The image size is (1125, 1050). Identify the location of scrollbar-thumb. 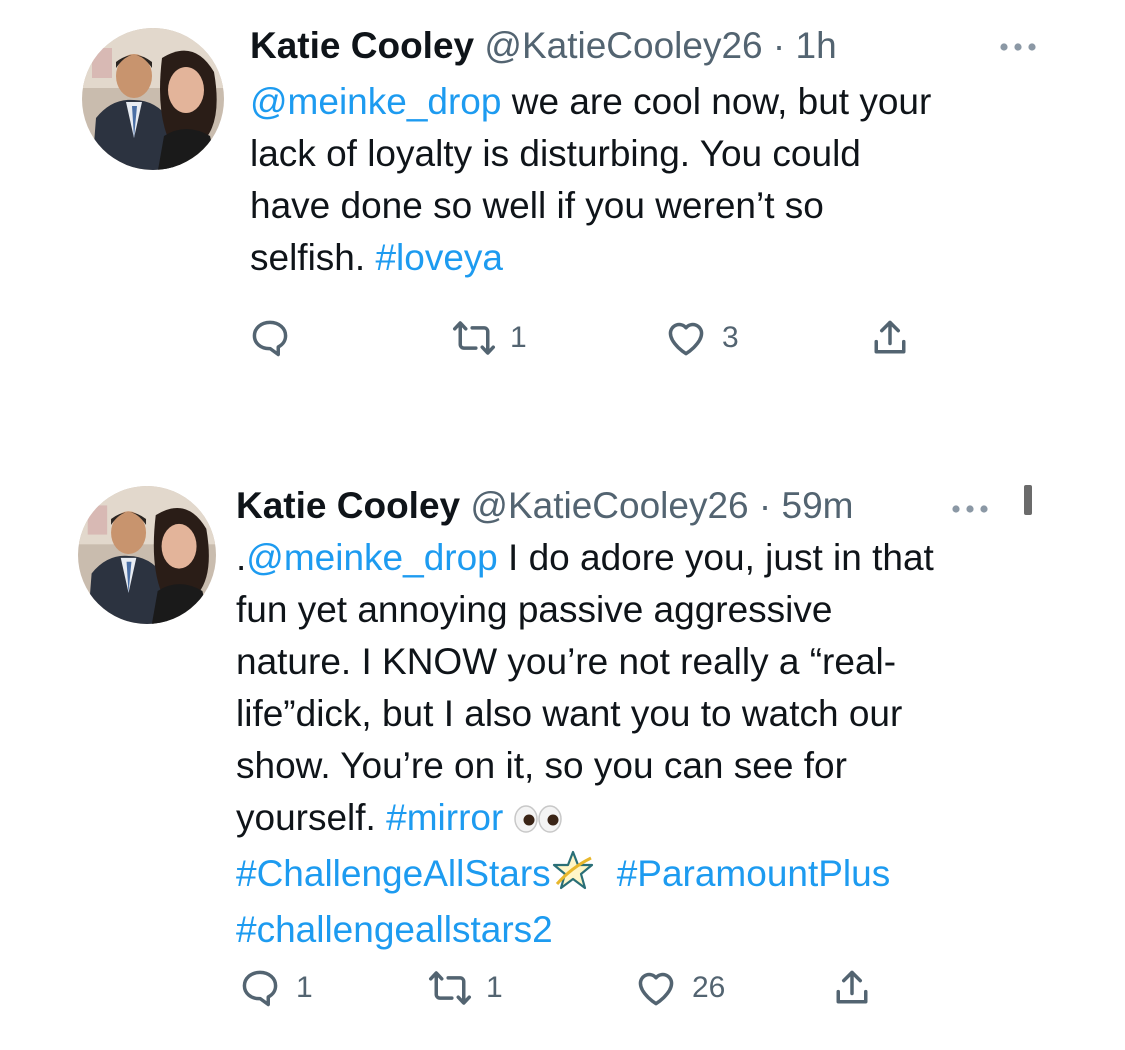
(1028, 500).